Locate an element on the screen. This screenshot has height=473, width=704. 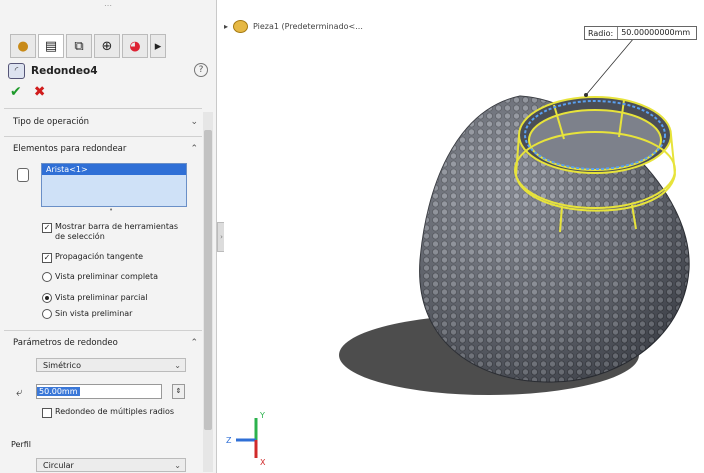
section-label: Tipo de operación is located at coordinates (51, 122).